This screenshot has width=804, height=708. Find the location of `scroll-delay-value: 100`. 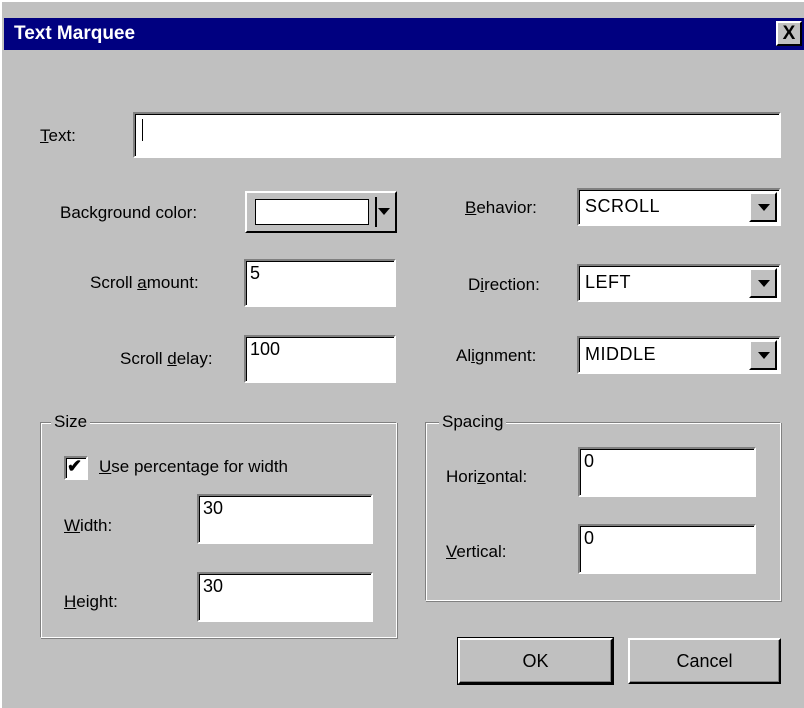

scroll-delay-value: 100 is located at coordinates (265, 349).